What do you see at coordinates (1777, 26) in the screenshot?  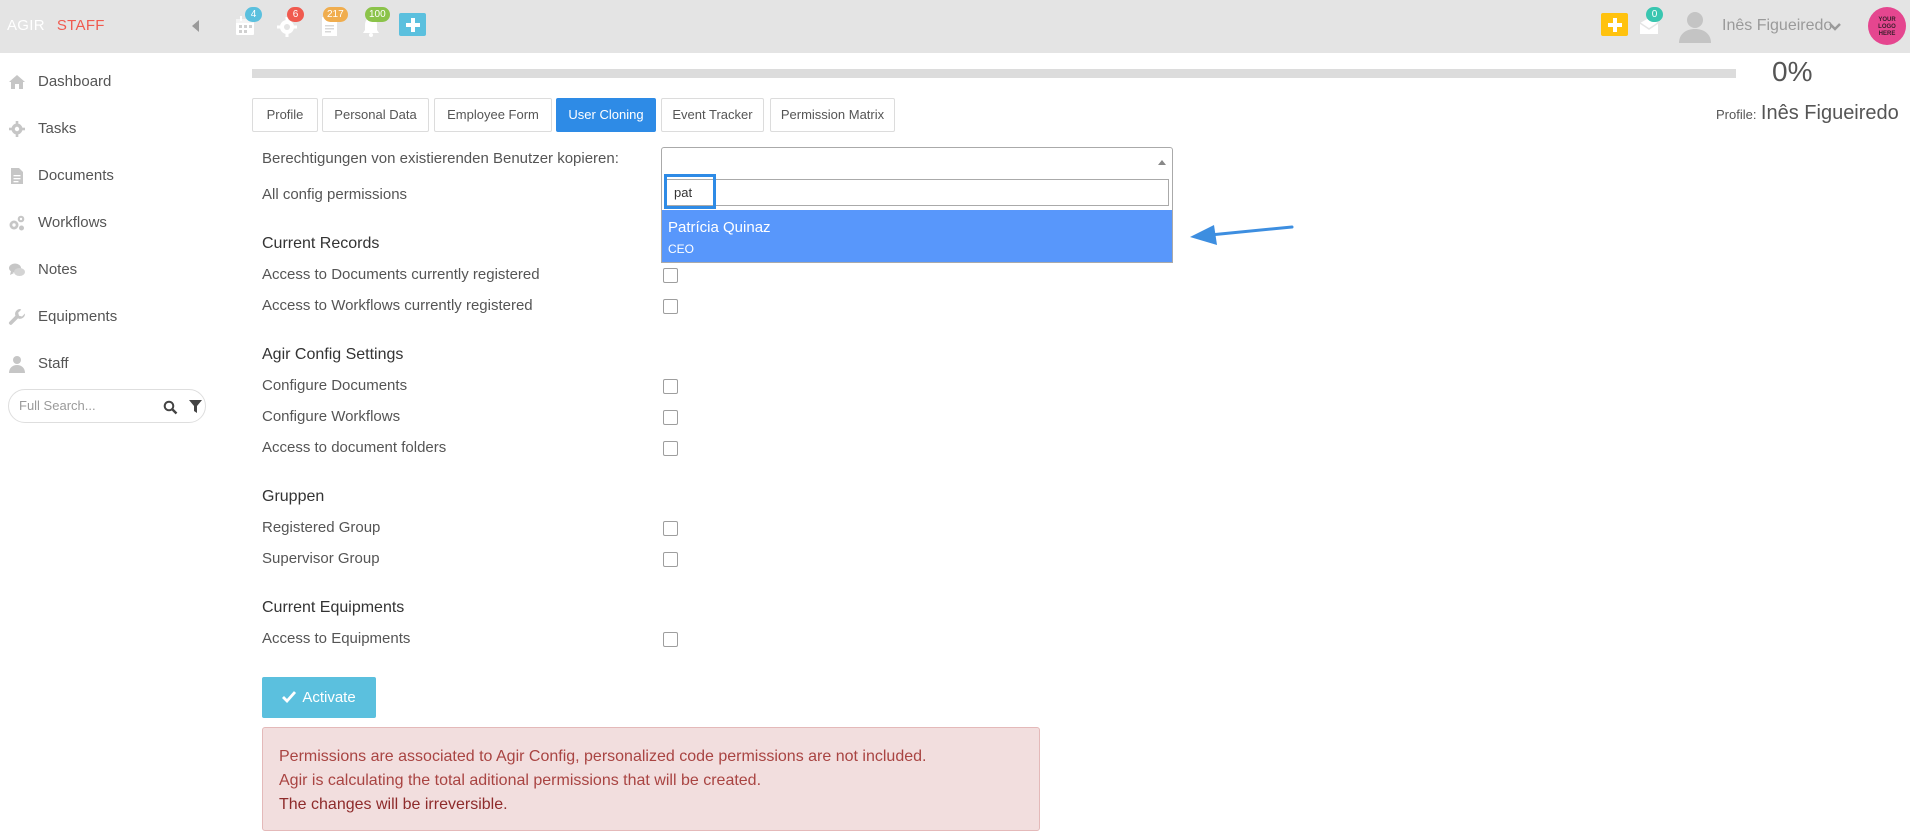 I see `user-name: Inês Figueiredo` at bounding box center [1777, 26].